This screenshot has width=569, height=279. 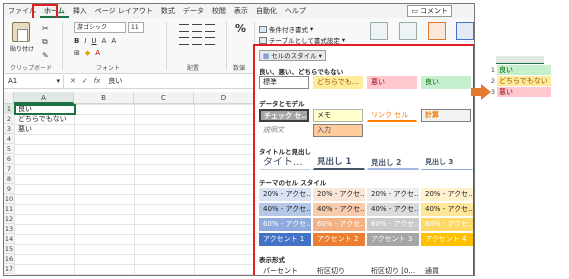 I want to click on row-header: 10, so click(x=9, y=199).